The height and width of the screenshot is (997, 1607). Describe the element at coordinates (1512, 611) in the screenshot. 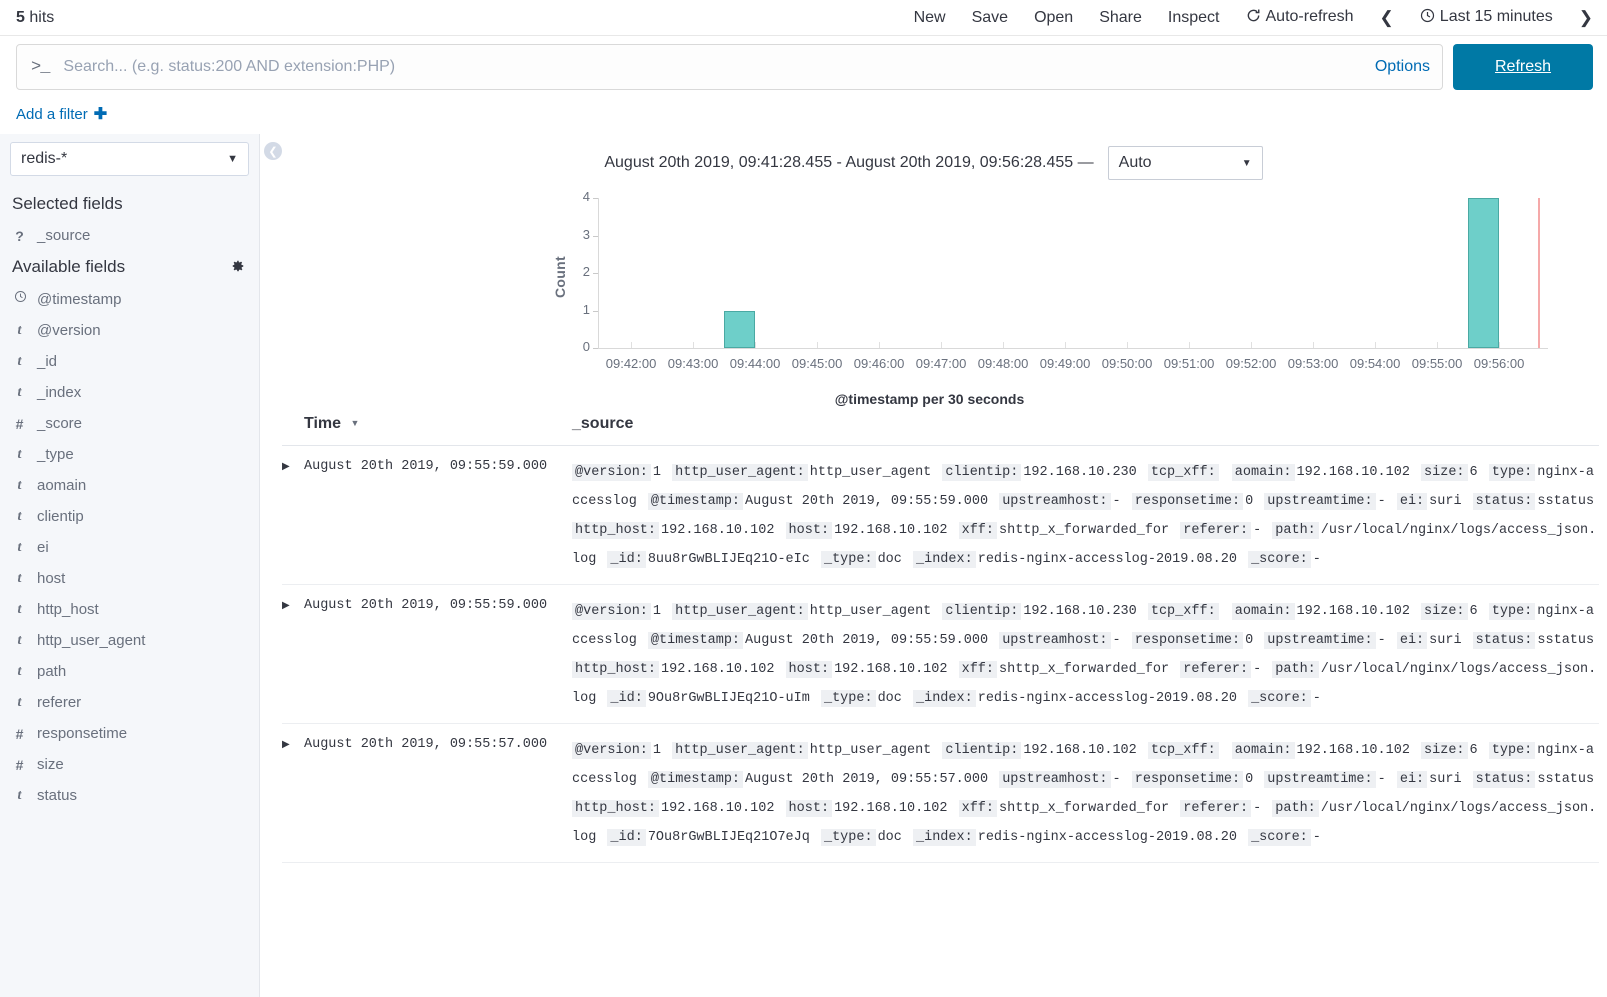

I see `source-field-key: type:` at that location.